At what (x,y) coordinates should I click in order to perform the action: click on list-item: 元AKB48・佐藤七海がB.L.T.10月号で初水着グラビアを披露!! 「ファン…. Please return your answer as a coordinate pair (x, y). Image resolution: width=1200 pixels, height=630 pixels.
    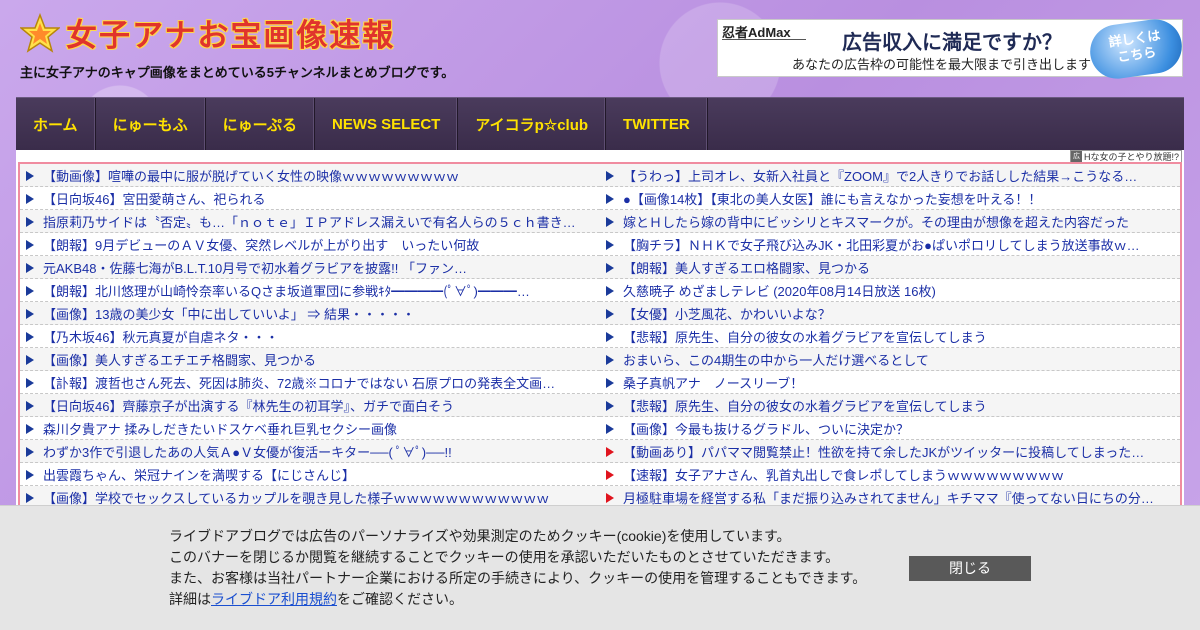
    Looking at the image, I should click on (310, 267).